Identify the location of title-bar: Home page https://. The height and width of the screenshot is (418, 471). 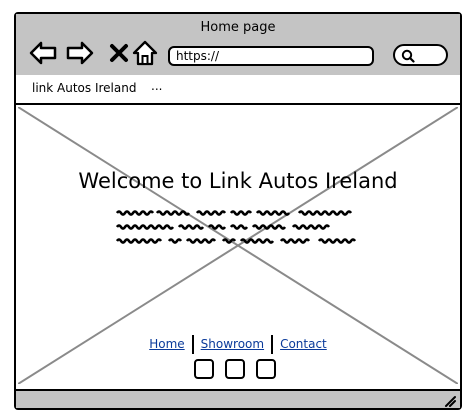
(238, 45).